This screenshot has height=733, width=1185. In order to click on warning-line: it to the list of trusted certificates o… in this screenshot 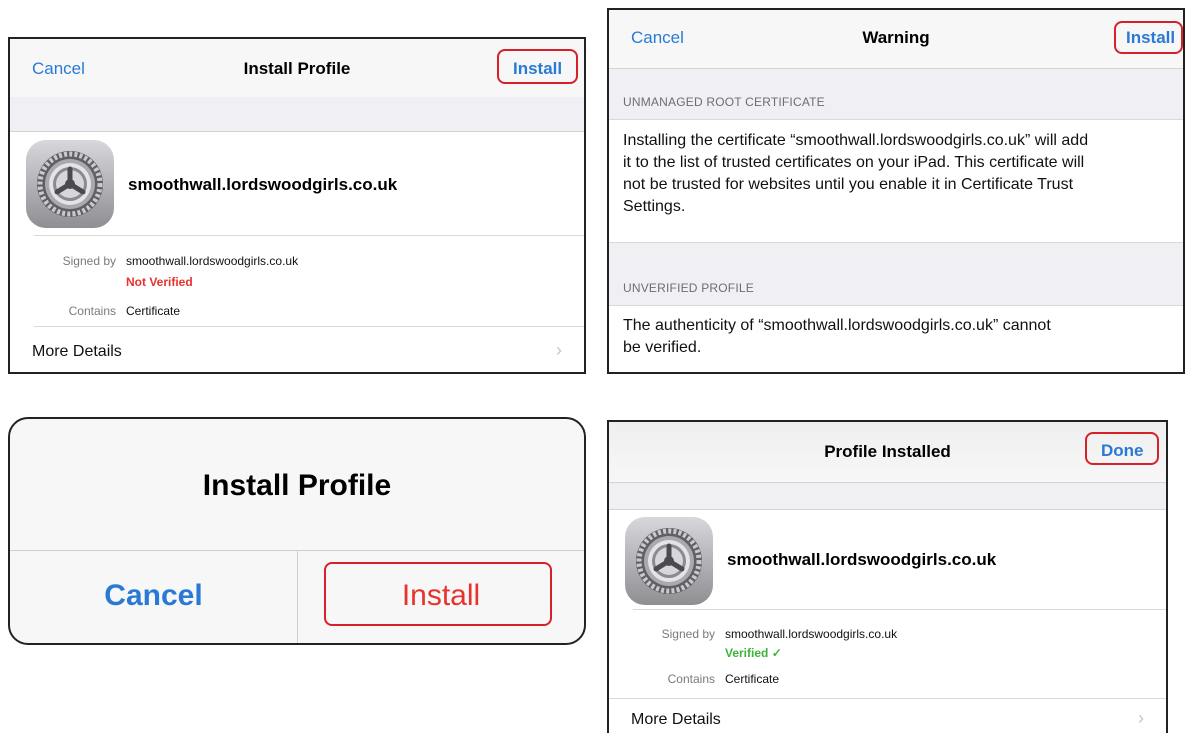, I will do `click(854, 162)`.